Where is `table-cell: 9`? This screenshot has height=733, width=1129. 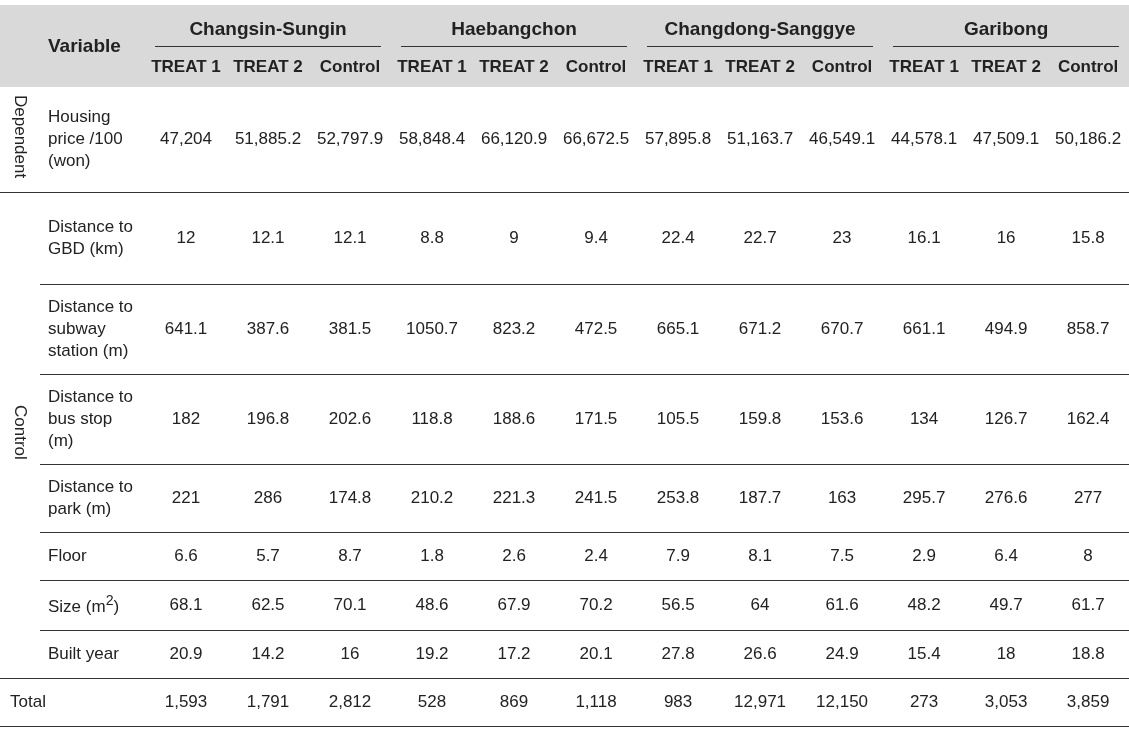
table-cell: 9 is located at coordinates (514, 237).